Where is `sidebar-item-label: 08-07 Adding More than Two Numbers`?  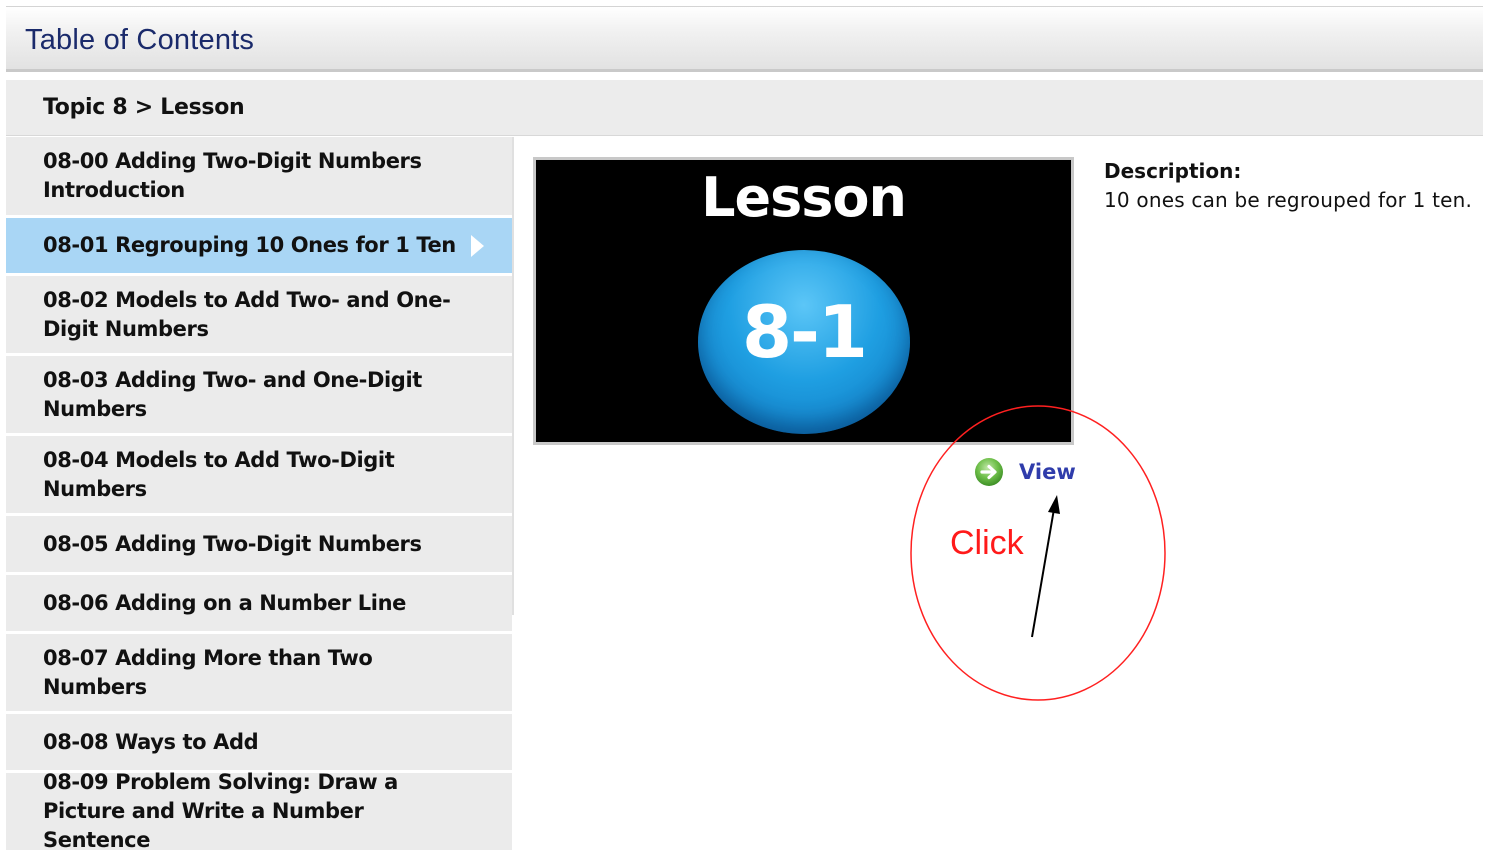 sidebar-item-label: 08-07 Adding More than Two Numbers is located at coordinates (208, 672).